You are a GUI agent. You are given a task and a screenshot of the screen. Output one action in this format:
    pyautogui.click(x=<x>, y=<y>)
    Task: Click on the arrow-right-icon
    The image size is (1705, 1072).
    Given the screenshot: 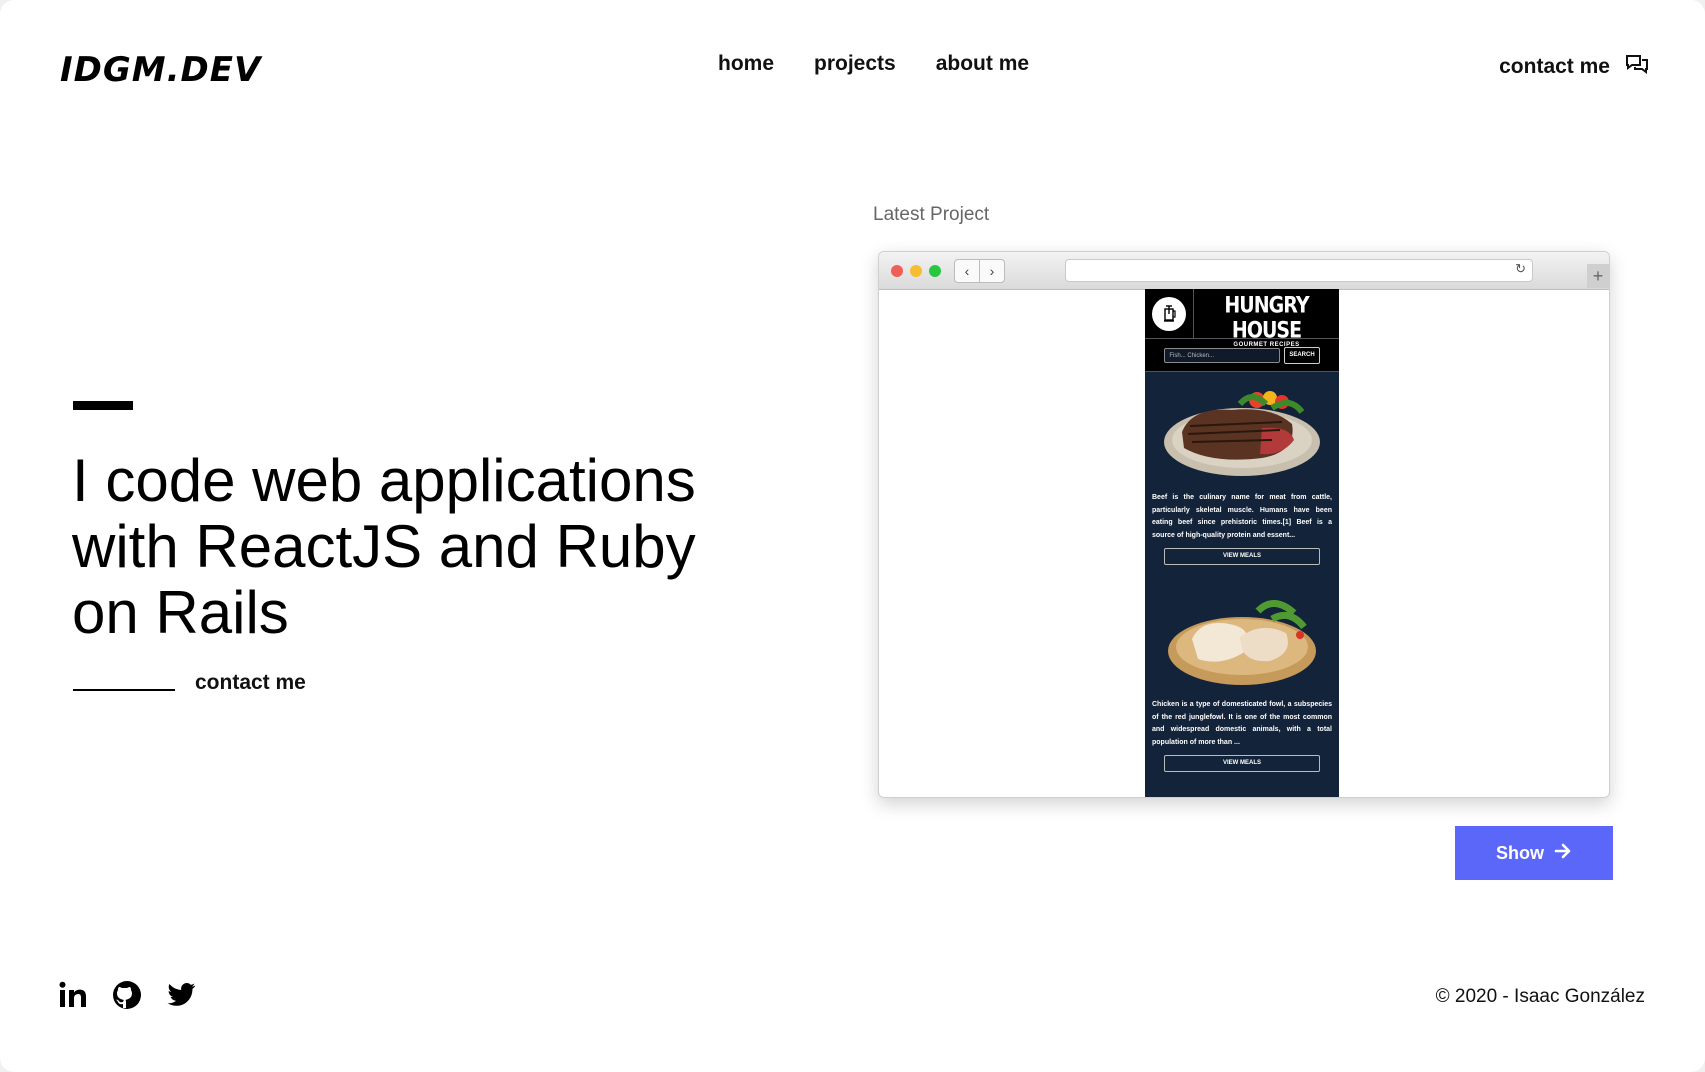 What is the action you would take?
    pyautogui.click(x=1563, y=853)
    